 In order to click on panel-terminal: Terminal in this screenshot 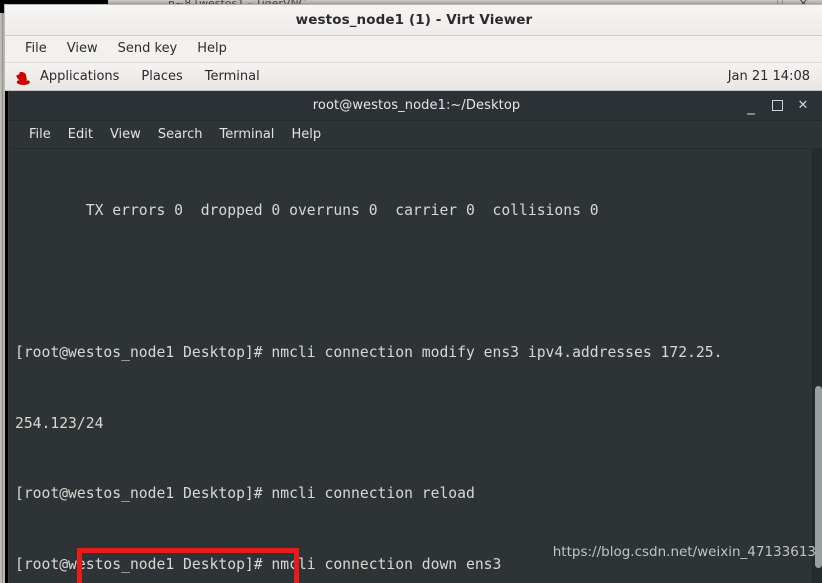, I will do `click(234, 76)`.